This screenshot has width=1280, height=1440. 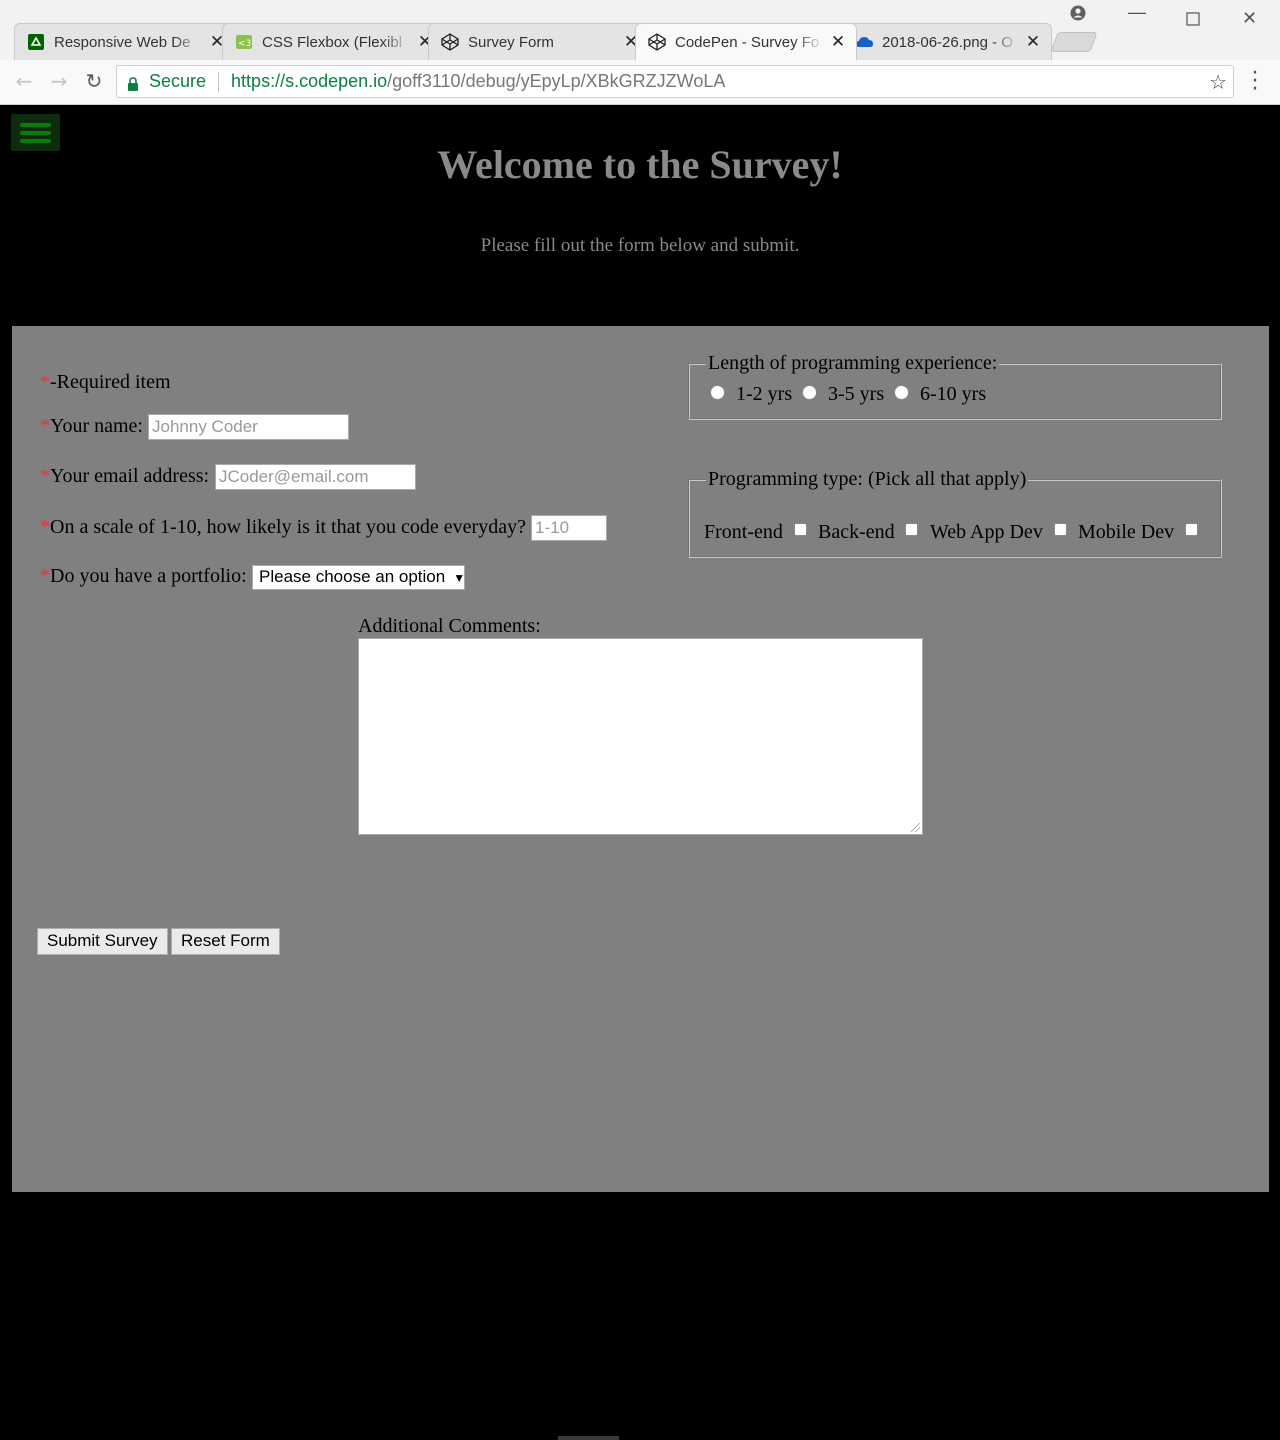 What do you see at coordinates (809, 392) in the screenshot?
I see `radio-3-5-yrs` at bounding box center [809, 392].